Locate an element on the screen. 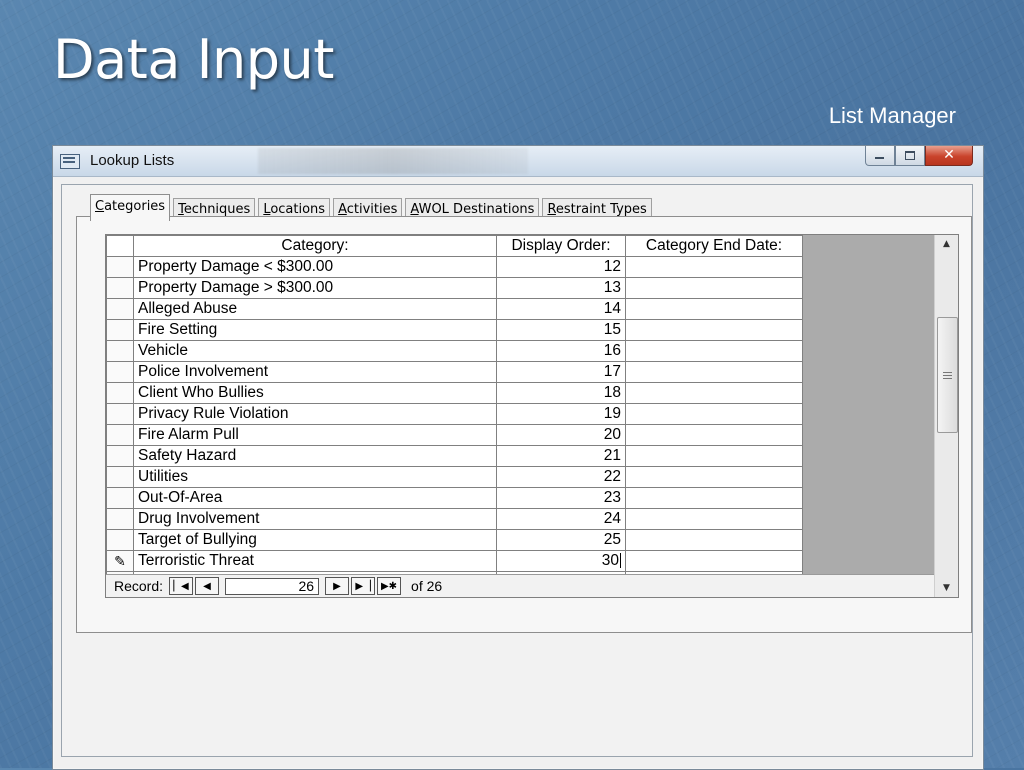 Image resolution: width=1024 pixels, height=770 pixels. table-row: Utilities 22 is located at coordinates (454, 477).